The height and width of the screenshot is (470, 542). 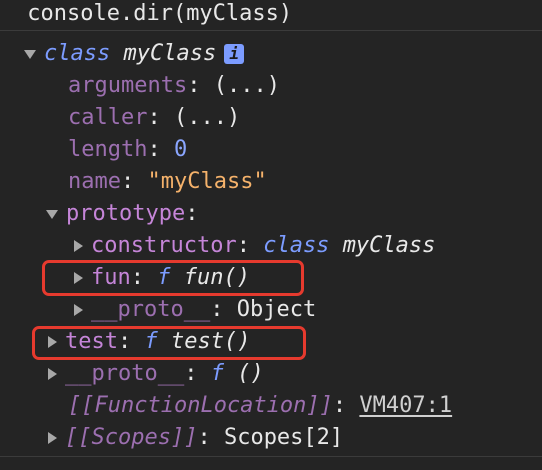 I want to click on property-key: constructor, so click(x=164, y=245).